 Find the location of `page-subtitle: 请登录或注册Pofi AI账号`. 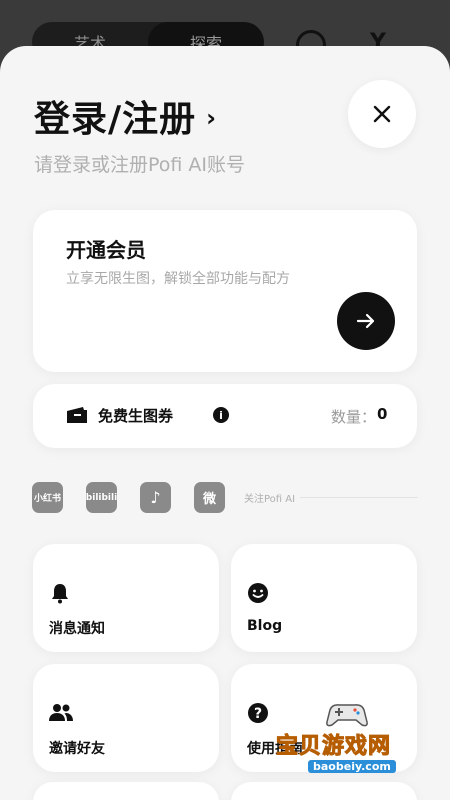

page-subtitle: 请登录或注册Pofi AI账号 is located at coordinates (140, 165).